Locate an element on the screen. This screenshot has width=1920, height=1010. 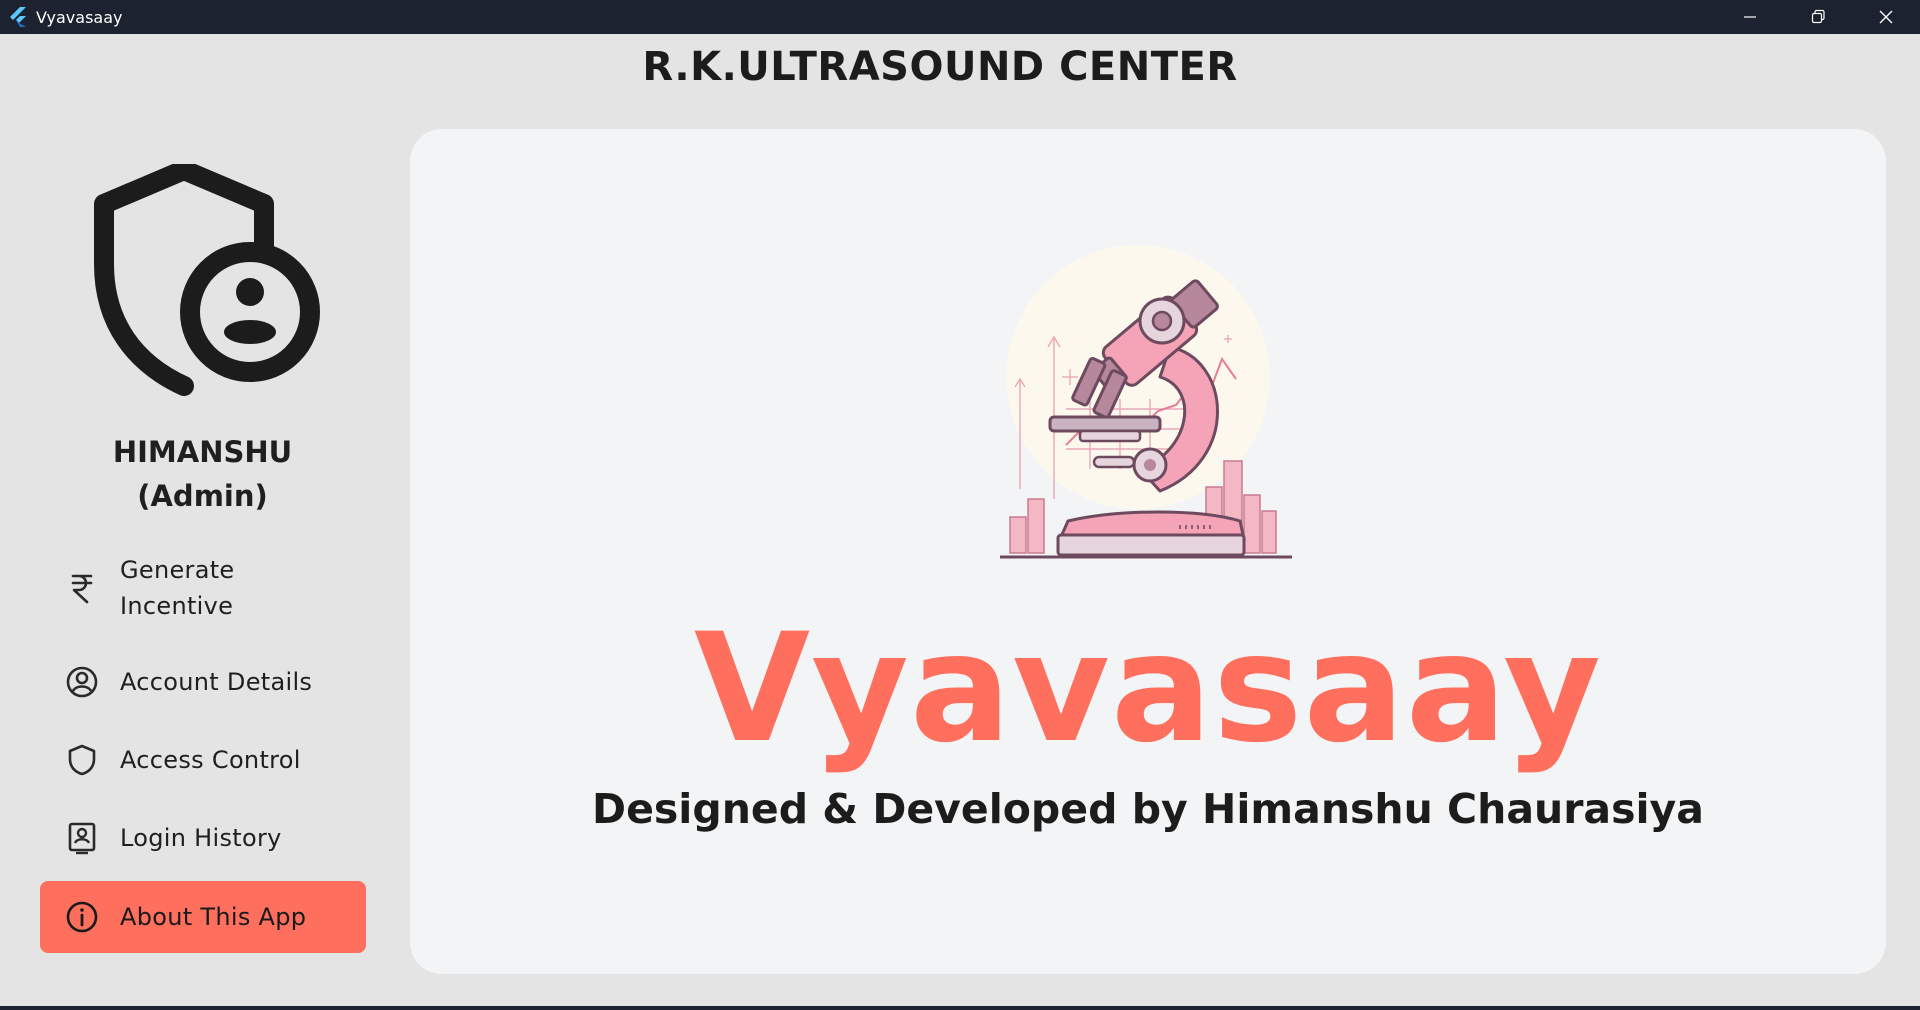
info-icon is located at coordinates (82, 917).